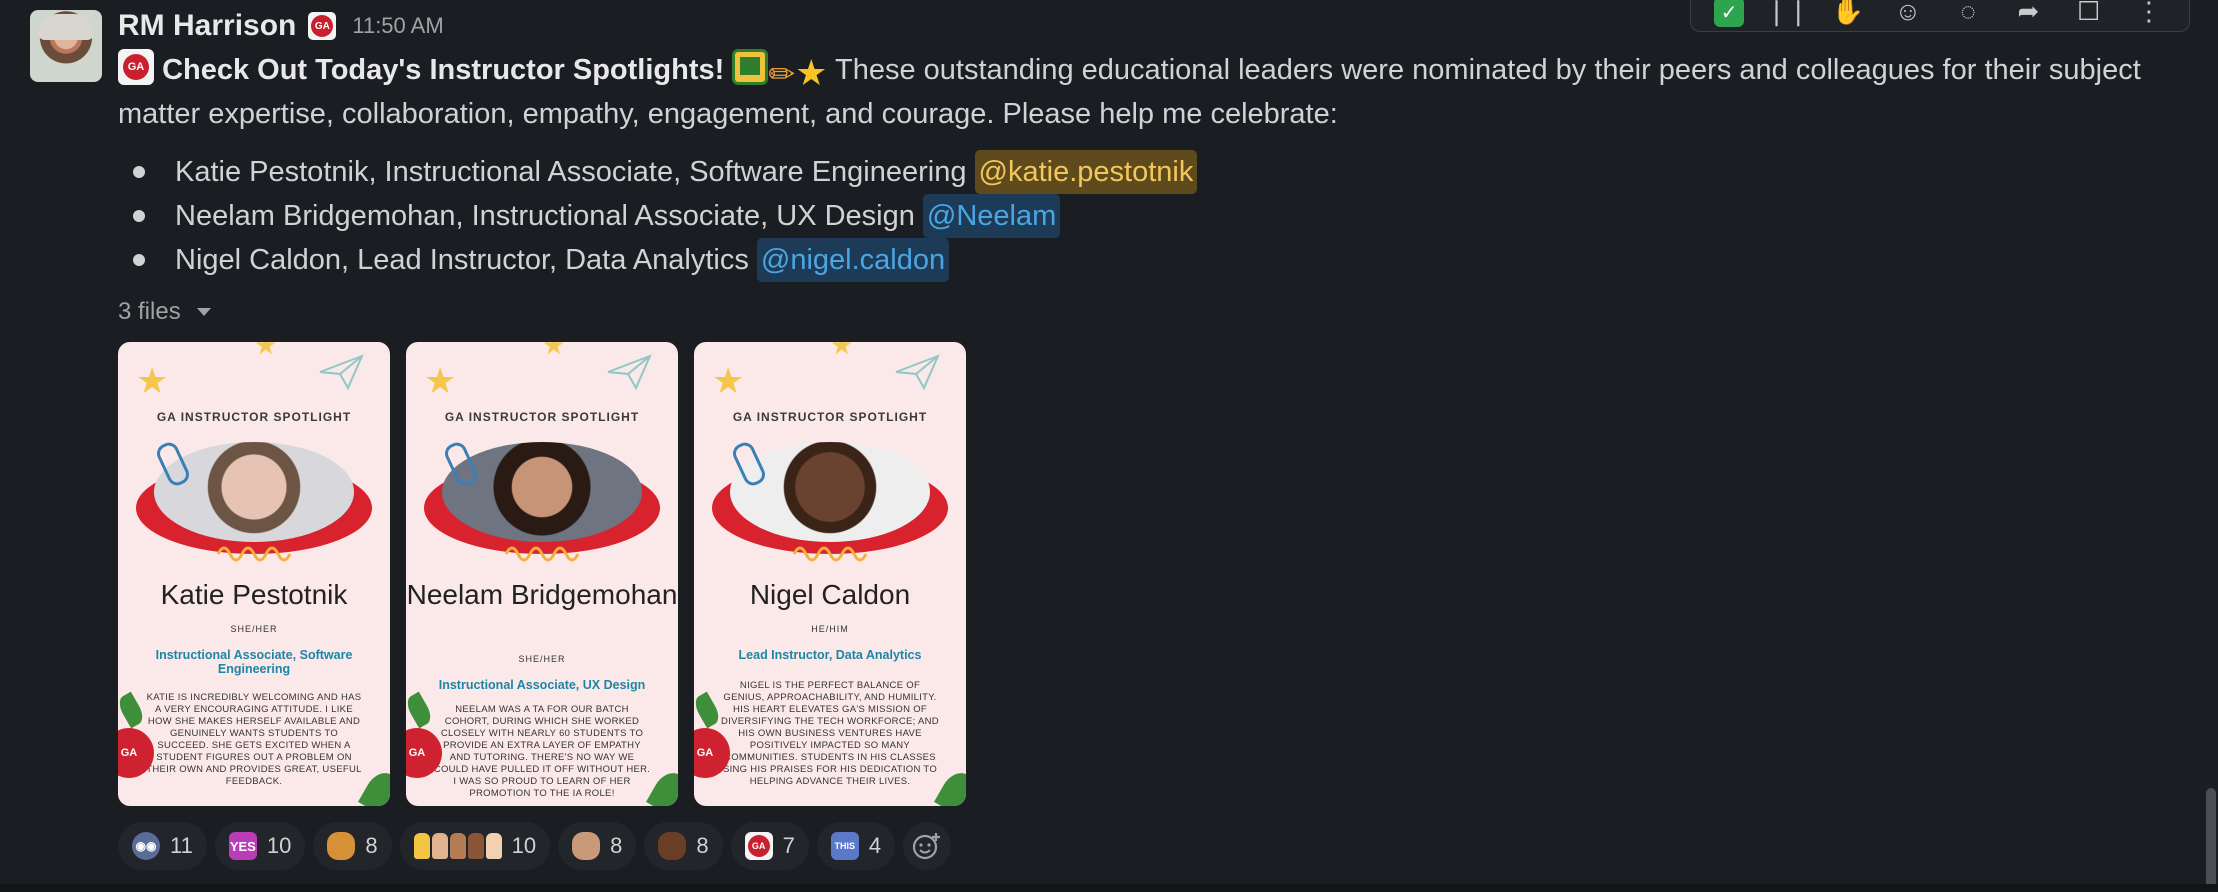  What do you see at coordinates (207, 26) in the screenshot?
I see `author-name: RM Harrison` at bounding box center [207, 26].